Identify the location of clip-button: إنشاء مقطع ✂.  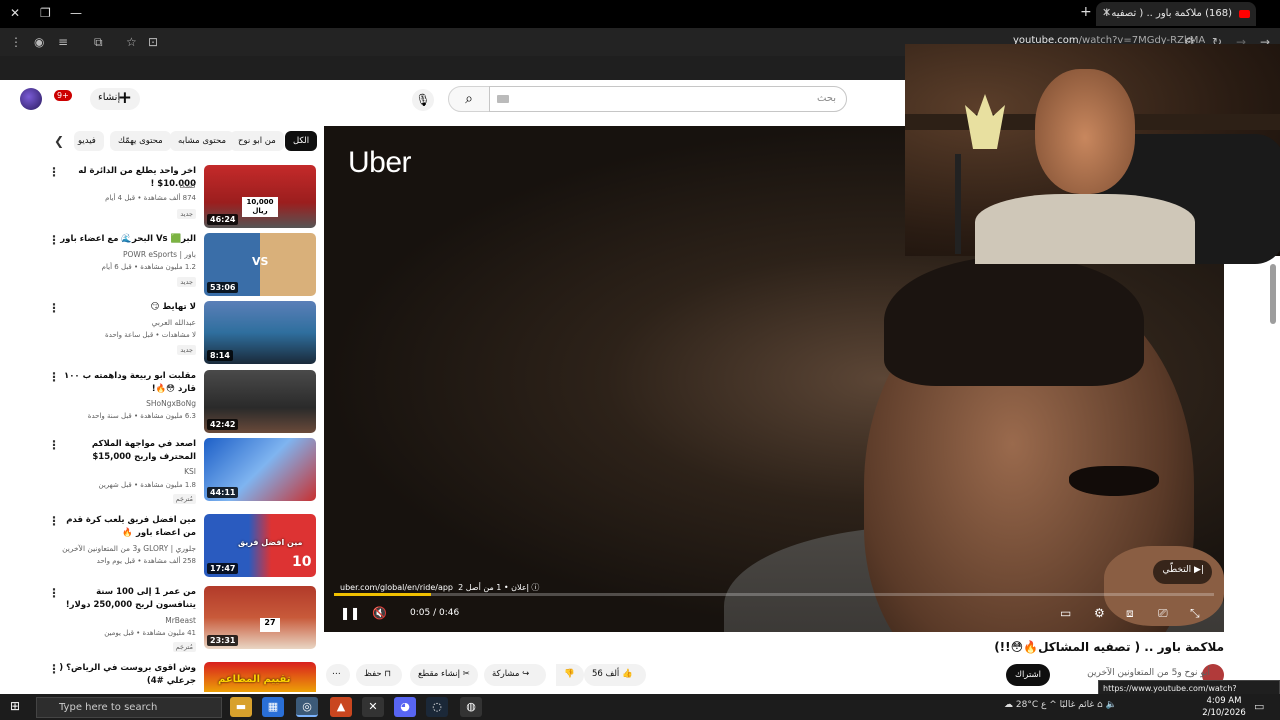
(444, 675).